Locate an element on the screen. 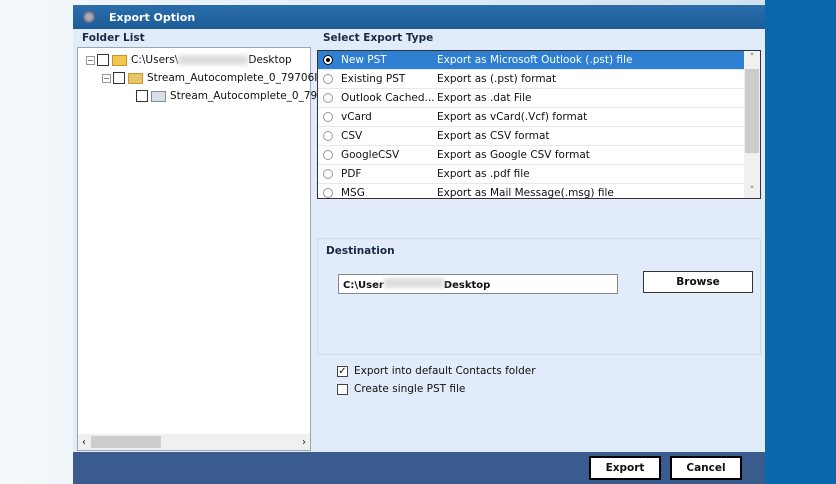 The width and height of the screenshot is (836, 484). tree-node-contacts: Stream_Autocomplete_0_79 is located at coordinates (226, 96).